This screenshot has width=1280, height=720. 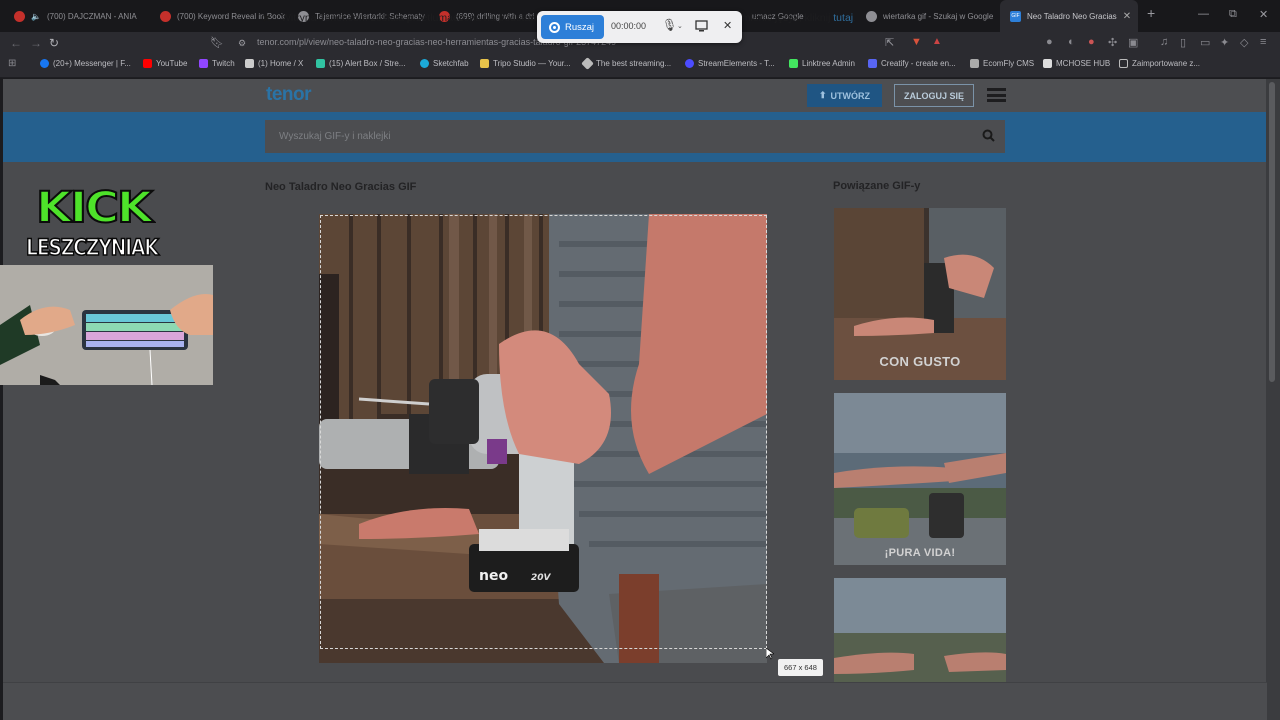 What do you see at coordinates (629, 26) in the screenshot?
I see `recording-timer: 00:00:00` at bounding box center [629, 26].